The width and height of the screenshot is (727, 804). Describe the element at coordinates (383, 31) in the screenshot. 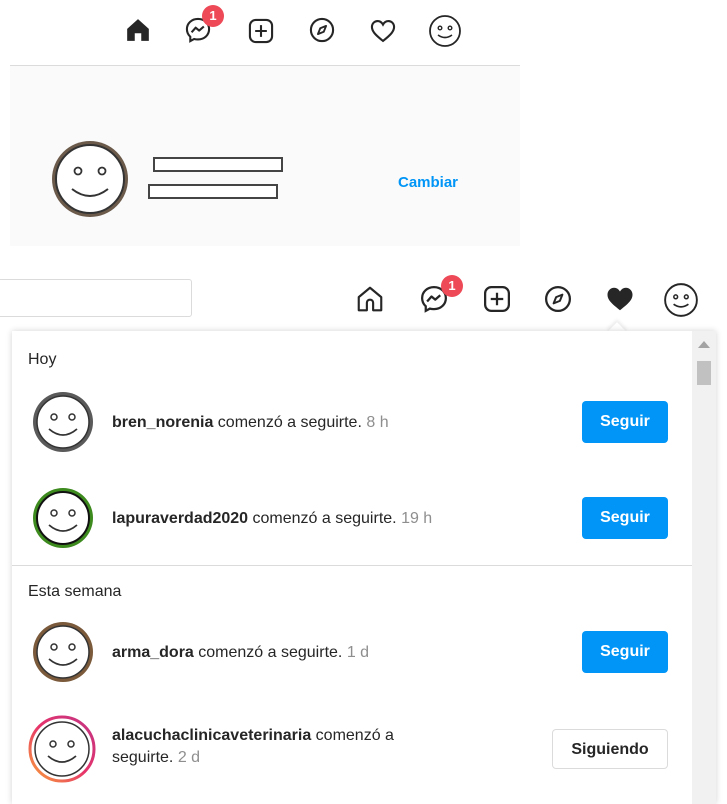

I see `activity-heart-icon` at that location.